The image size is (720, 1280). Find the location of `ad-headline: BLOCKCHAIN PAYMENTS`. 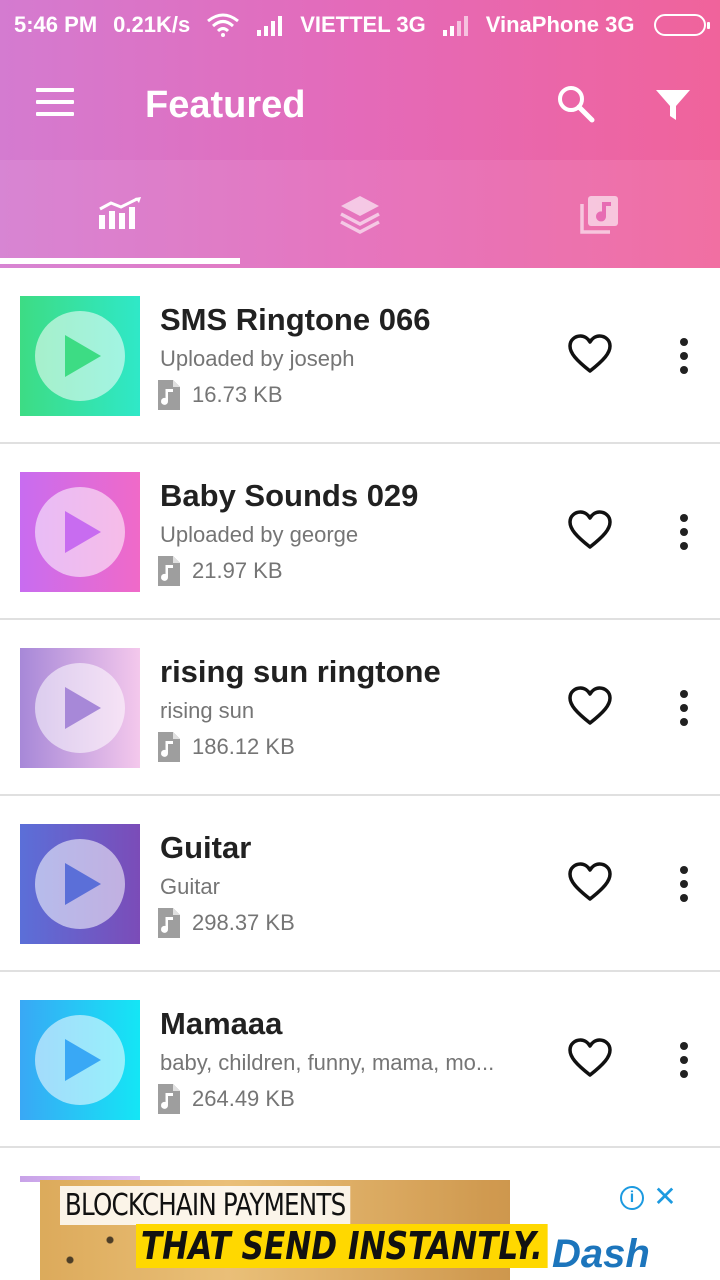

ad-headline: BLOCKCHAIN PAYMENTS is located at coordinates (205, 1205).